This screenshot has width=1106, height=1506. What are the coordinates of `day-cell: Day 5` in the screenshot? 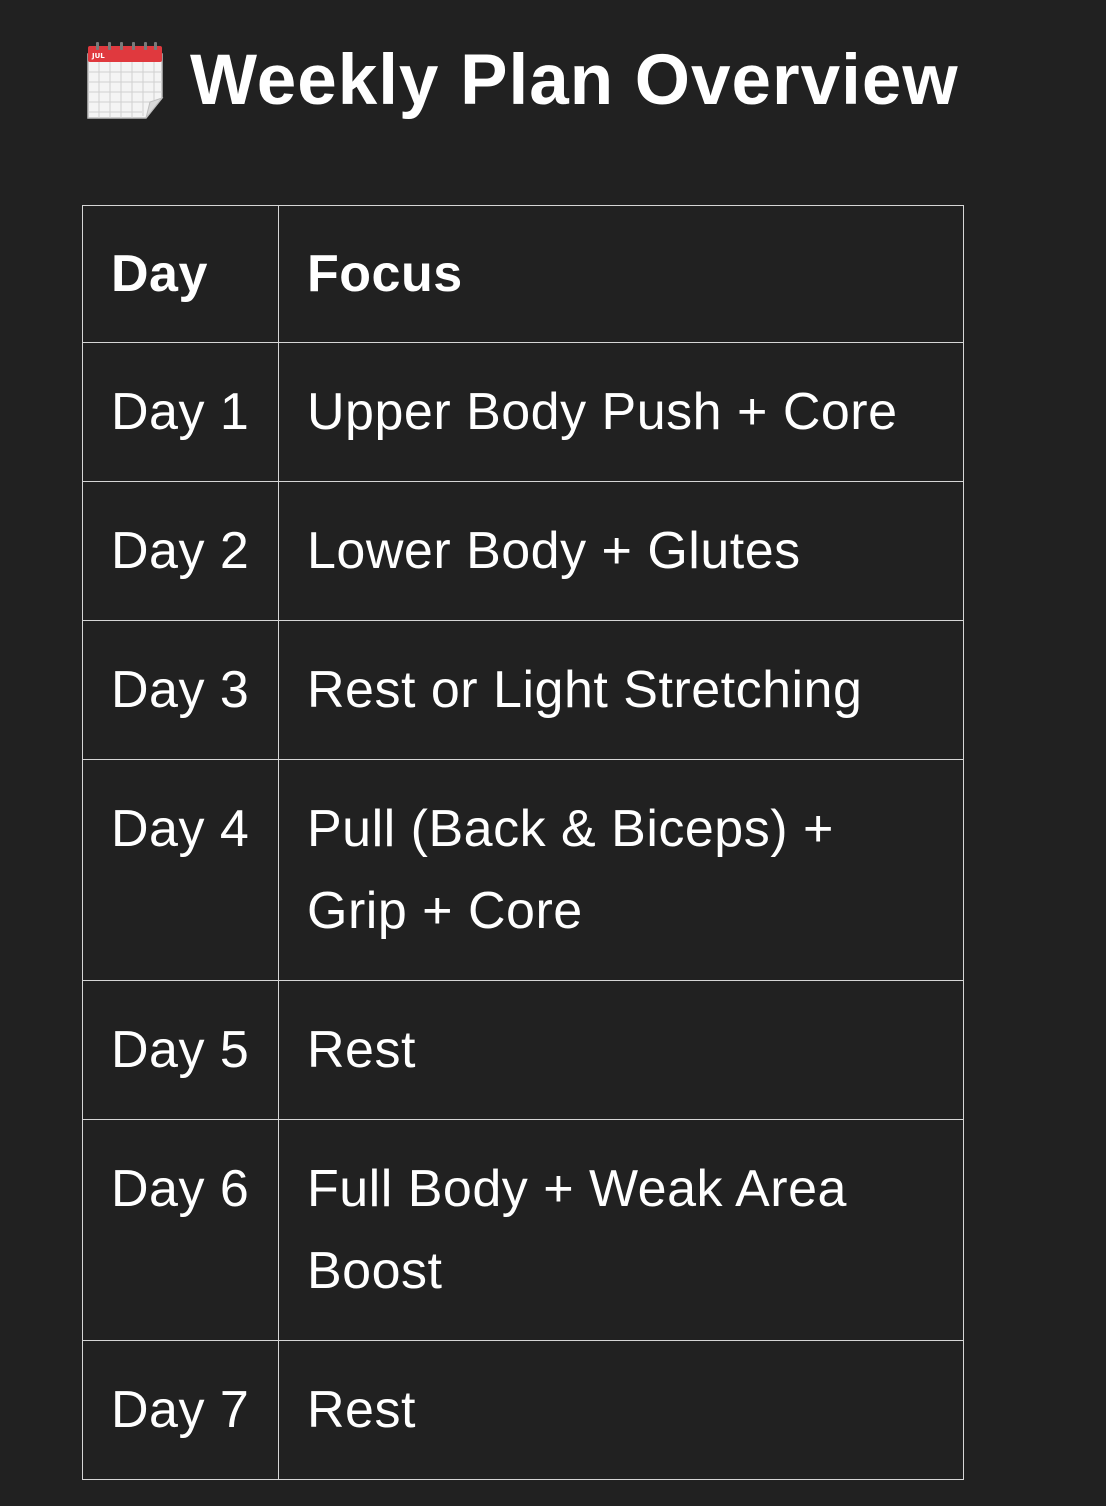 It's located at (180, 1050).